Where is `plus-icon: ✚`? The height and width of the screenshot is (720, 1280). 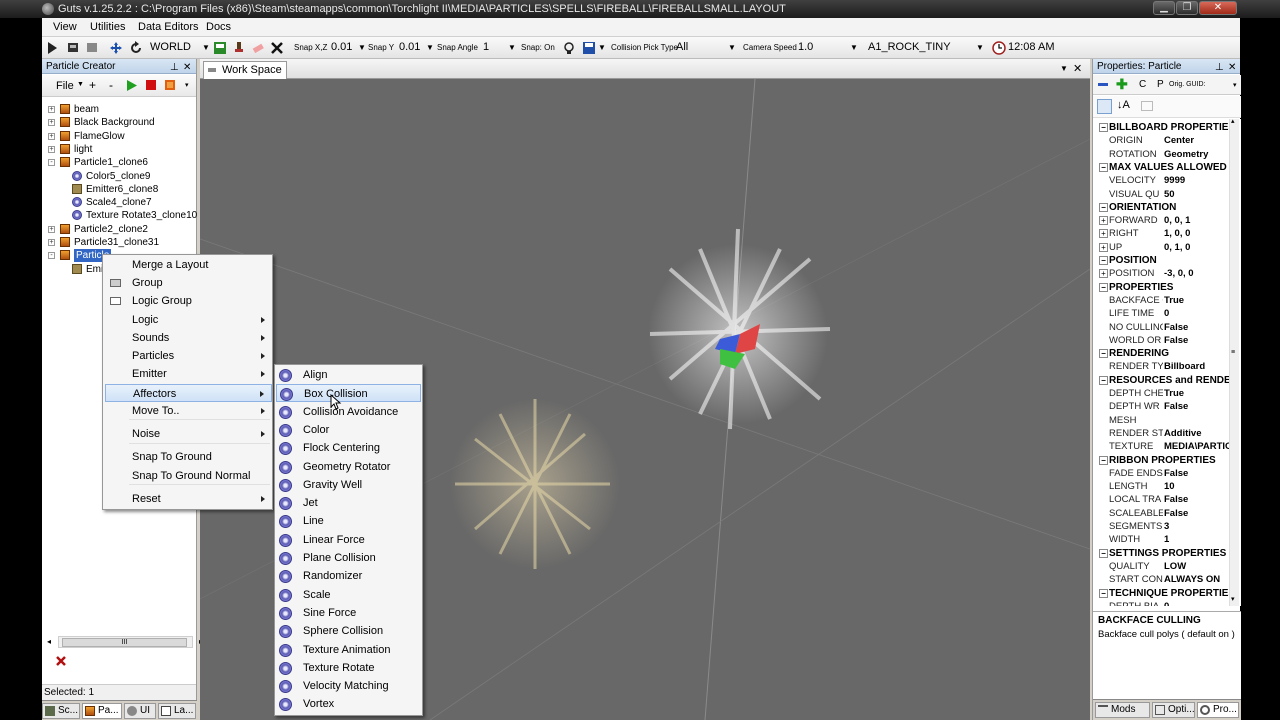 plus-icon: ✚ is located at coordinates (1122, 84).